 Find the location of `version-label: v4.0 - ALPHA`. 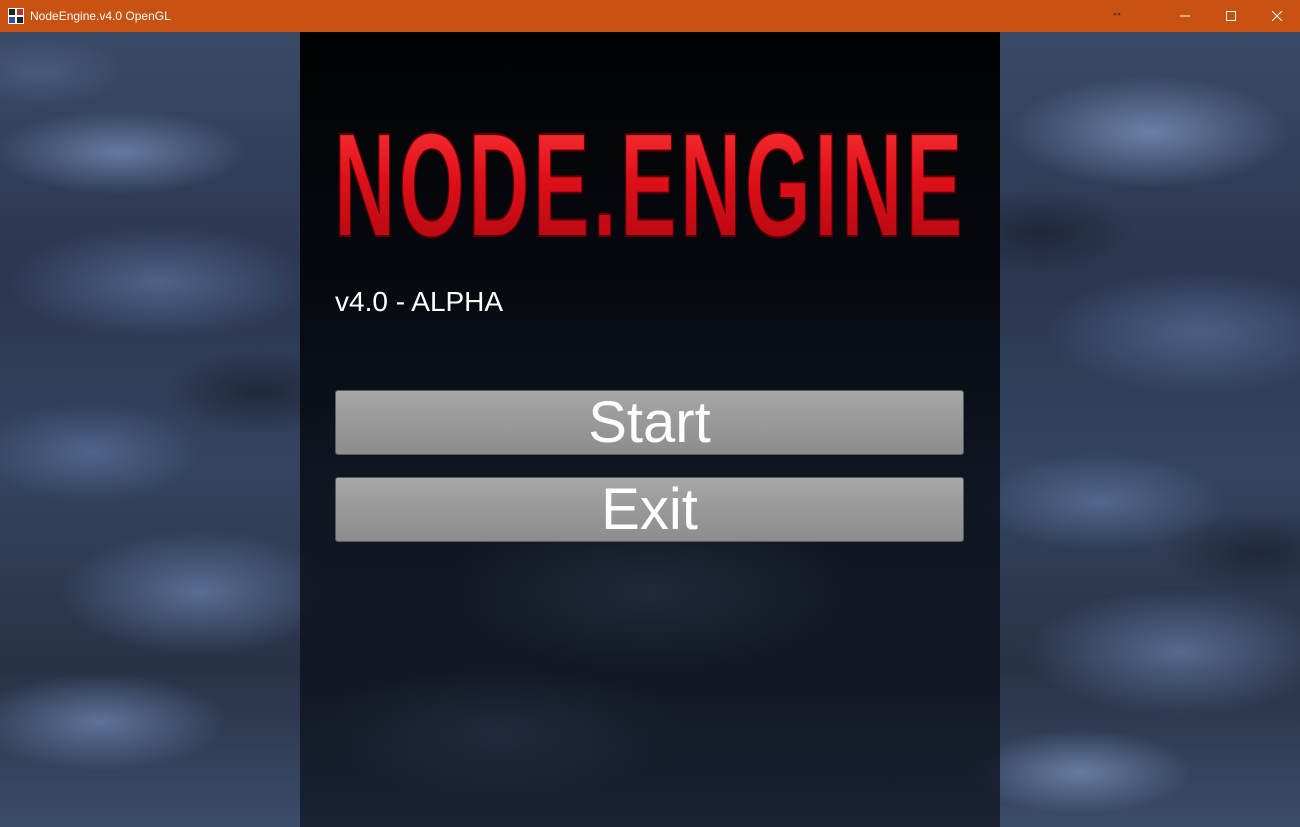

version-label: v4.0 - ALPHA is located at coordinates (419, 301).